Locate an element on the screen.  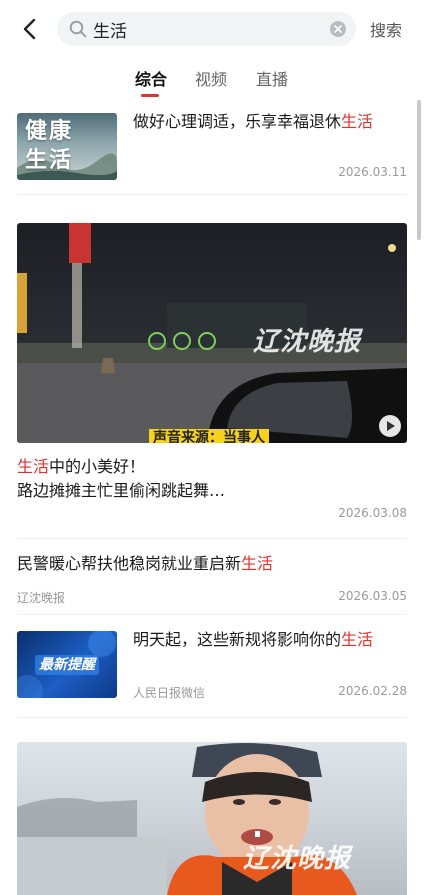
close-icon is located at coordinates (338, 29).